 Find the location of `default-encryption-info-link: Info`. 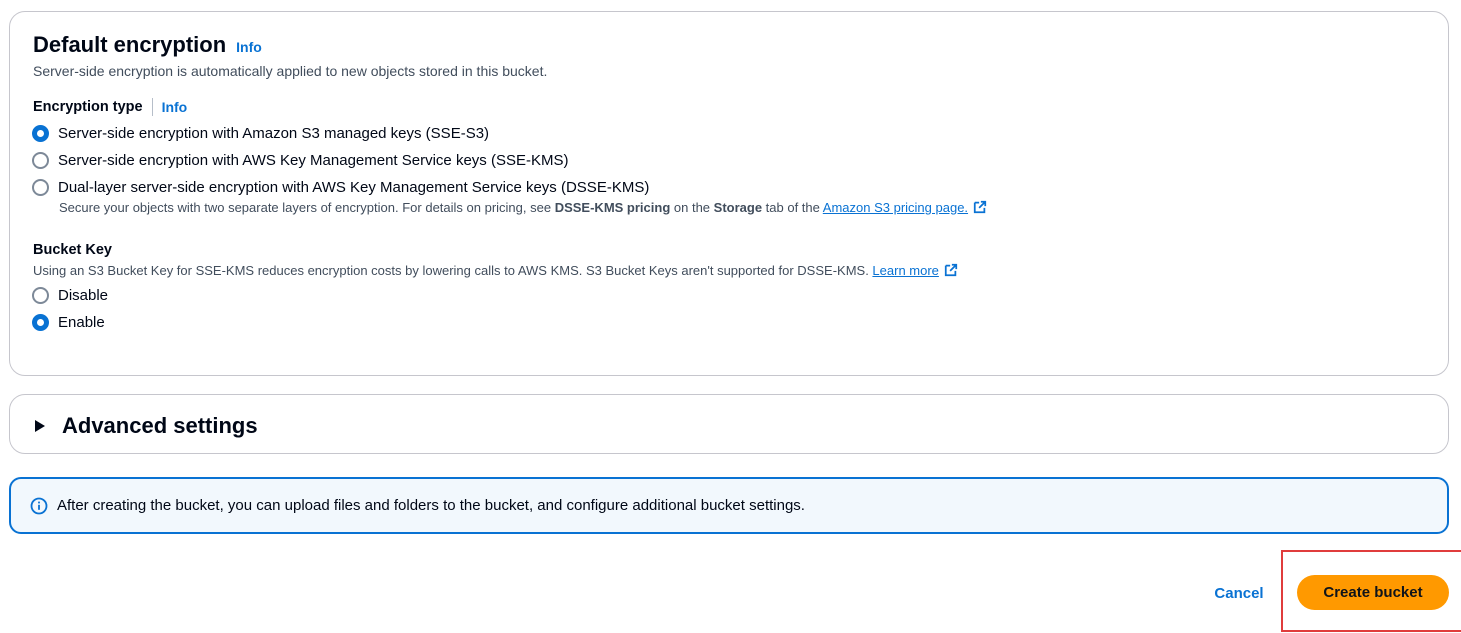

default-encryption-info-link: Info is located at coordinates (249, 47).